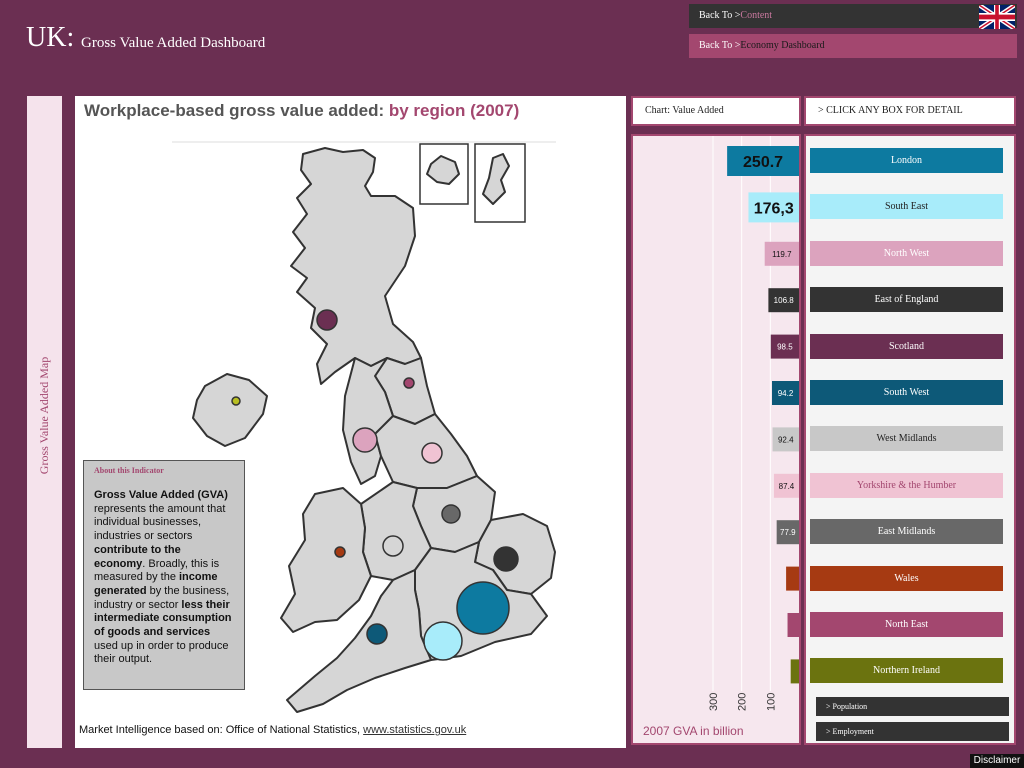 This screenshot has width=1024, height=768. What do you see at coordinates (50, 37) in the screenshot?
I see `page-title: UK:` at bounding box center [50, 37].